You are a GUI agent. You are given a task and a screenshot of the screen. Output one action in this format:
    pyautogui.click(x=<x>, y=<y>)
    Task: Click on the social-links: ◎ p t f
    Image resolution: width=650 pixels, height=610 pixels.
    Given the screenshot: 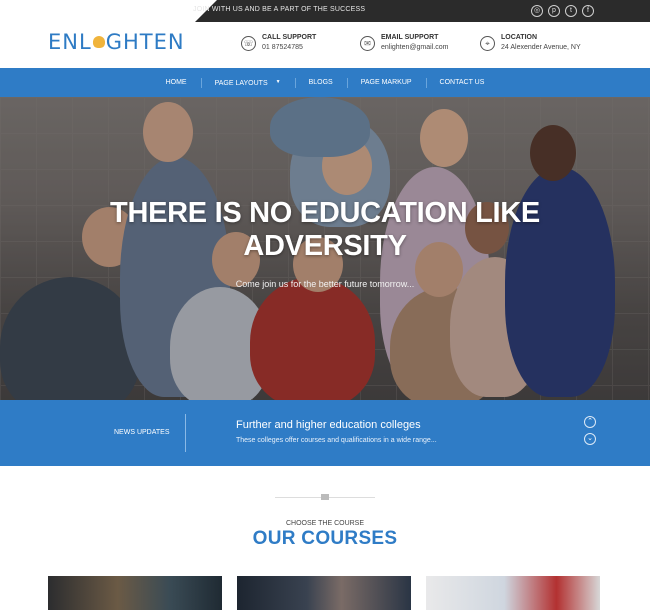 What is the action you would take?
    pyautogui.click(x=562, y=11)
    